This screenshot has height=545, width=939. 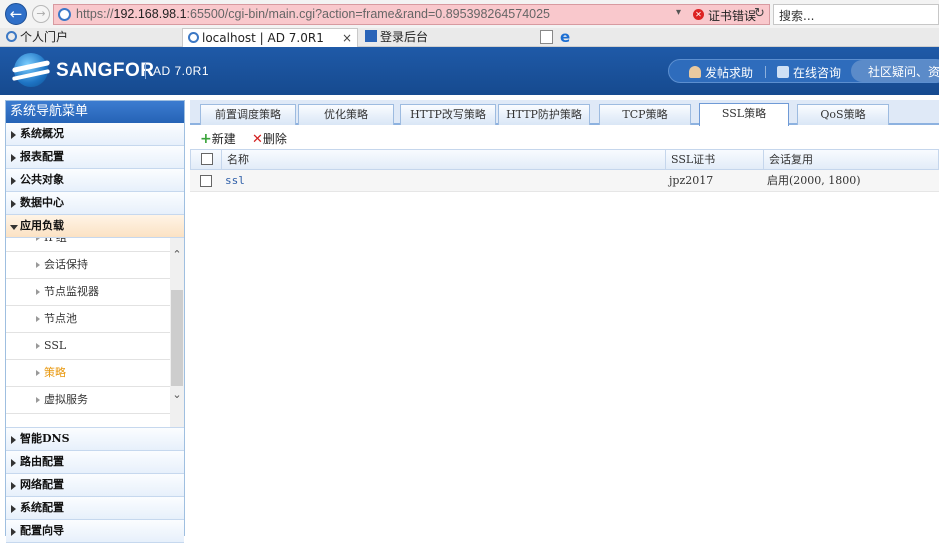 What do you see at coordinates (88, 245) in the screenshot?
I see `sub-item-ip-group: IP组` at bounding box center [88, 245].